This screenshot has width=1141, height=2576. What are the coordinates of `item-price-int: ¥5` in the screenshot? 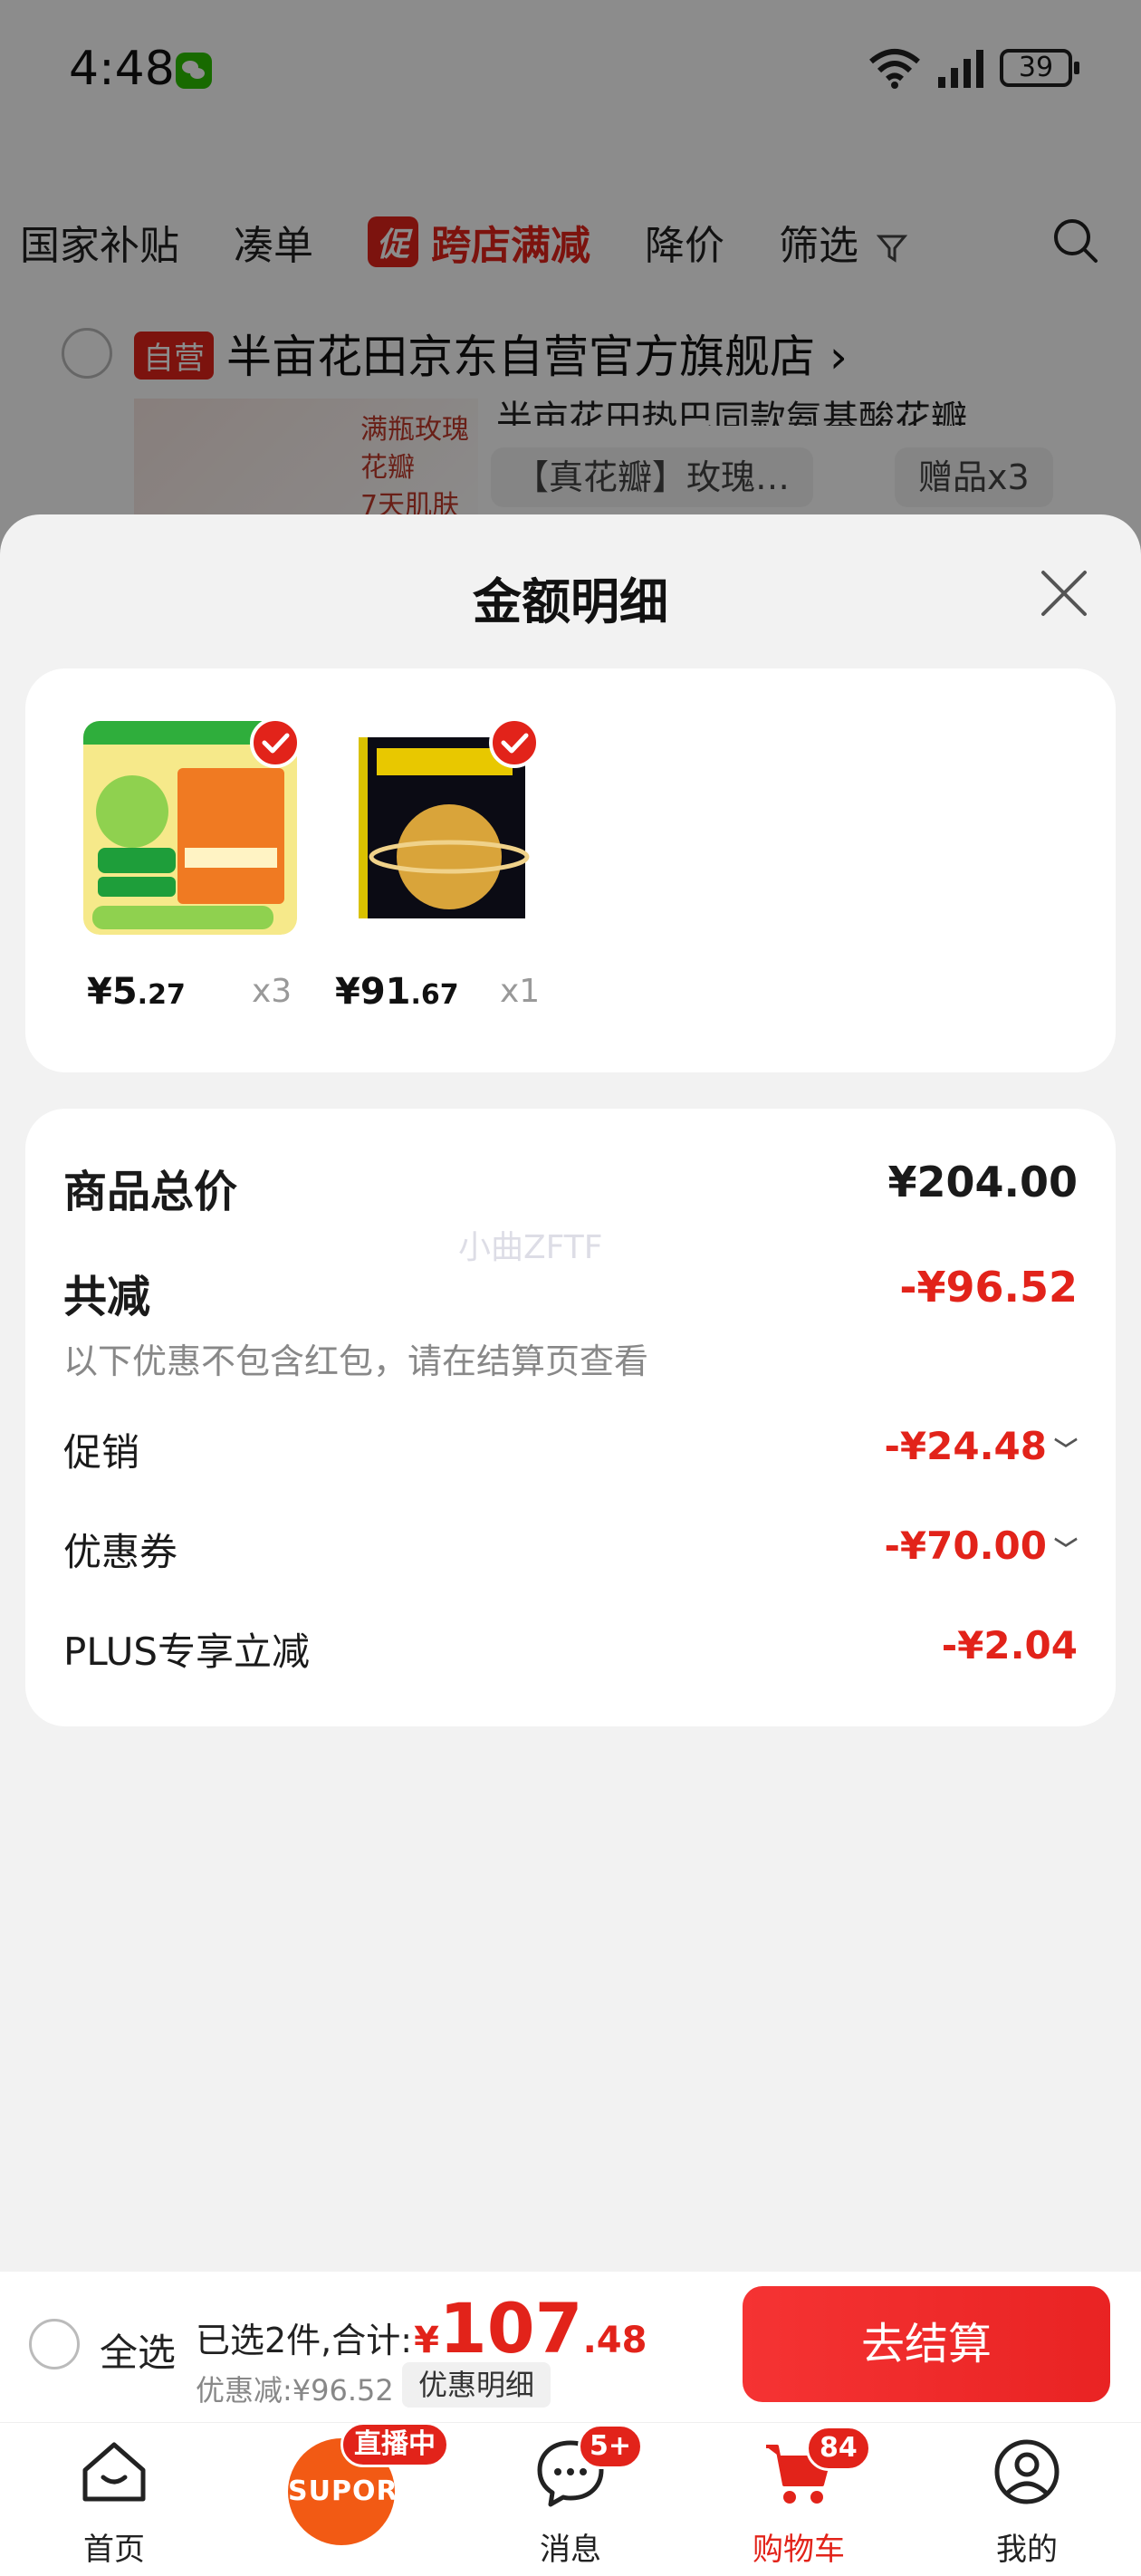 It's located at (113, 992).